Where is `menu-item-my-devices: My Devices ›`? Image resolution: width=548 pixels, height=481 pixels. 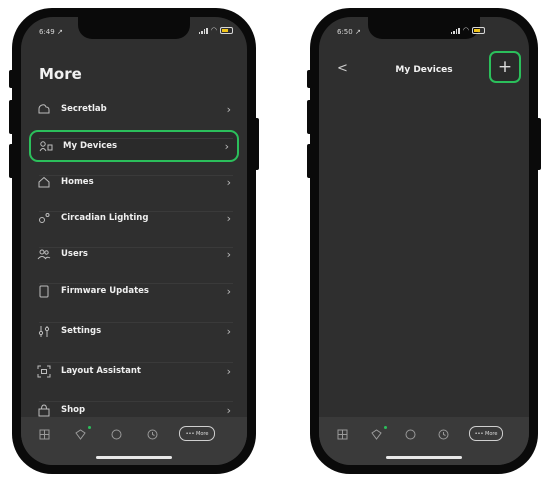
menu-item-my-devices: My Devices › is located at coordinates (134, 146).